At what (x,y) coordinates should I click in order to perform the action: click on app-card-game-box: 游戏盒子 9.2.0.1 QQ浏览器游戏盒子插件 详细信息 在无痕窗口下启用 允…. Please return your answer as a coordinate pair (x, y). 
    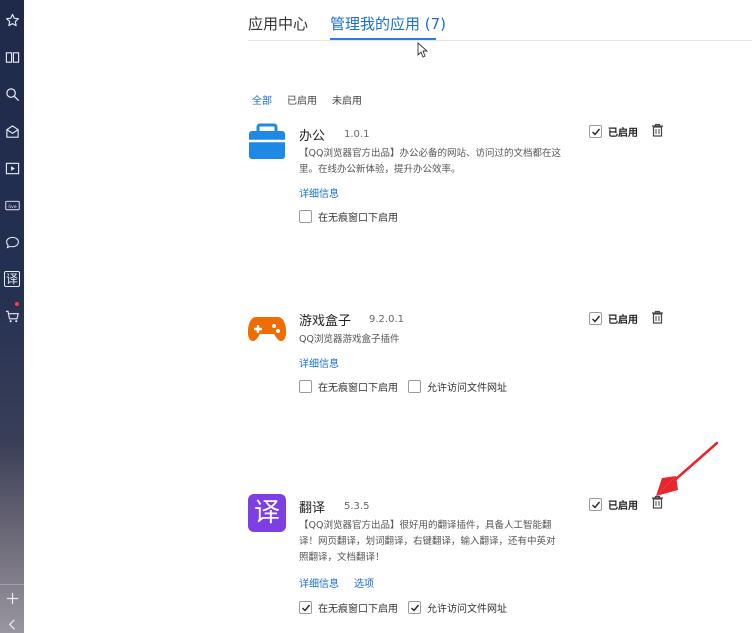
    Looking at the image, I should click on (498, 355).